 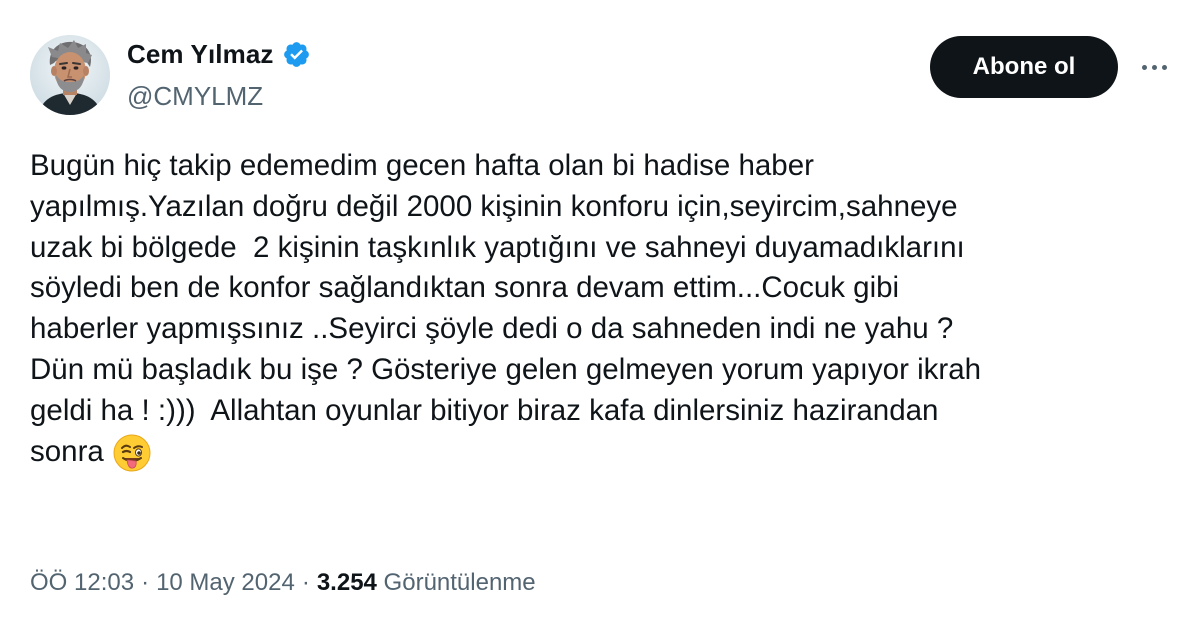 What do you see at coordinates (605, 452) in the screenshot?
I see `tweet-text-last-line: sonra` at bounding box center [605, 452].